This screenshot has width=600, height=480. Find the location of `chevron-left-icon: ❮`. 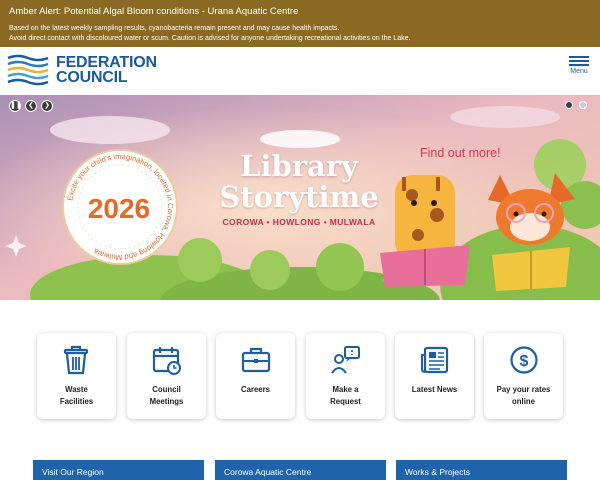

chevron-left-icon: ❮ is located at coordinates (31, 105).